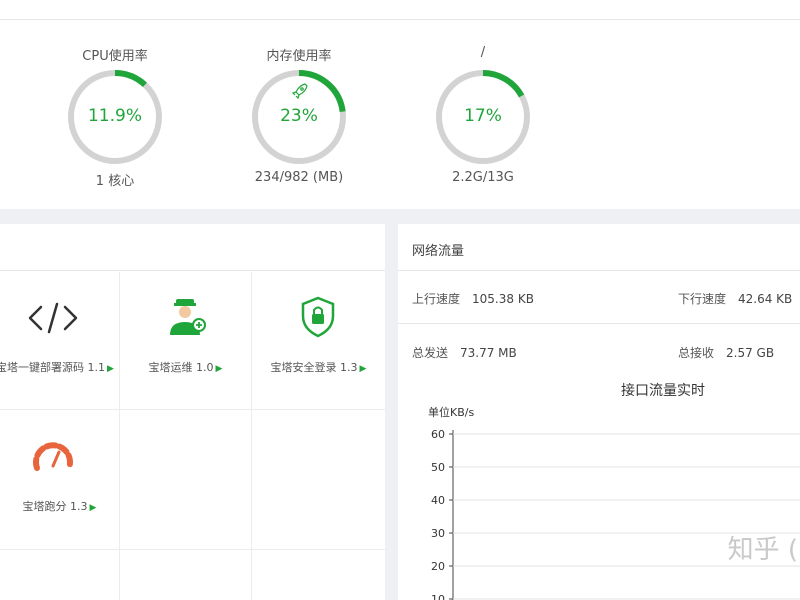  Describe the element at coordinates (488, 353) in the screenshot. I see `stat-value: 73.77 MB` at that location.